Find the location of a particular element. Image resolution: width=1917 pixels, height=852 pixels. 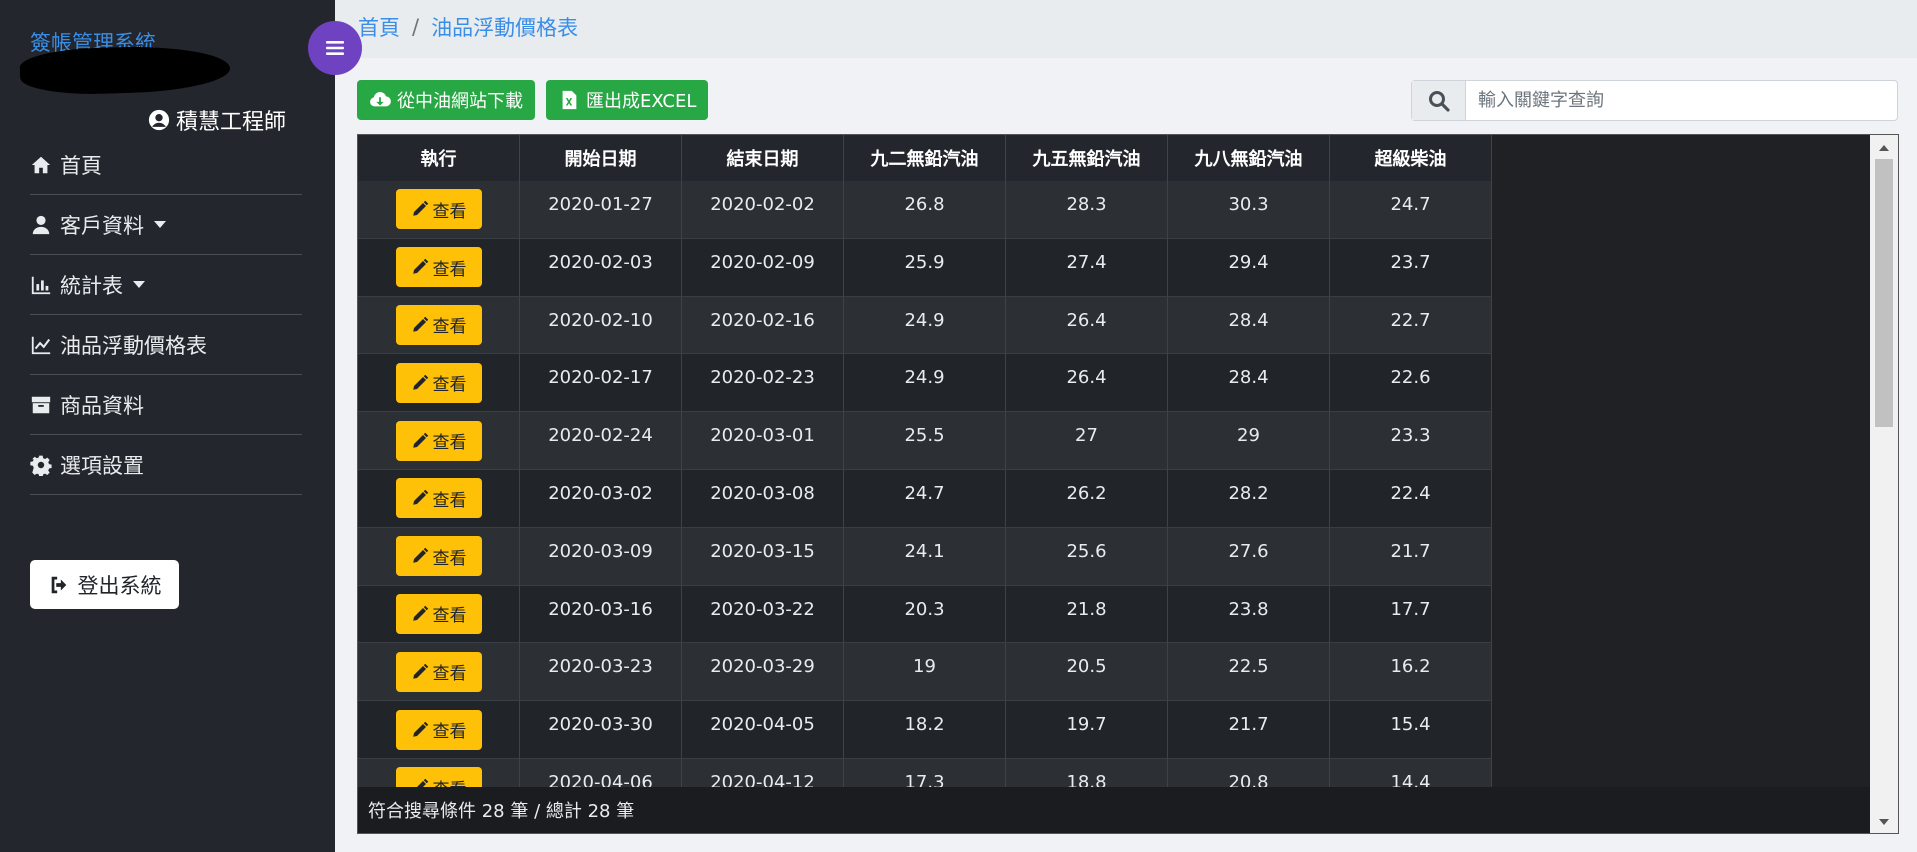

breadcrumb-home-link: 首頁 is located at coordinates (379, 27).